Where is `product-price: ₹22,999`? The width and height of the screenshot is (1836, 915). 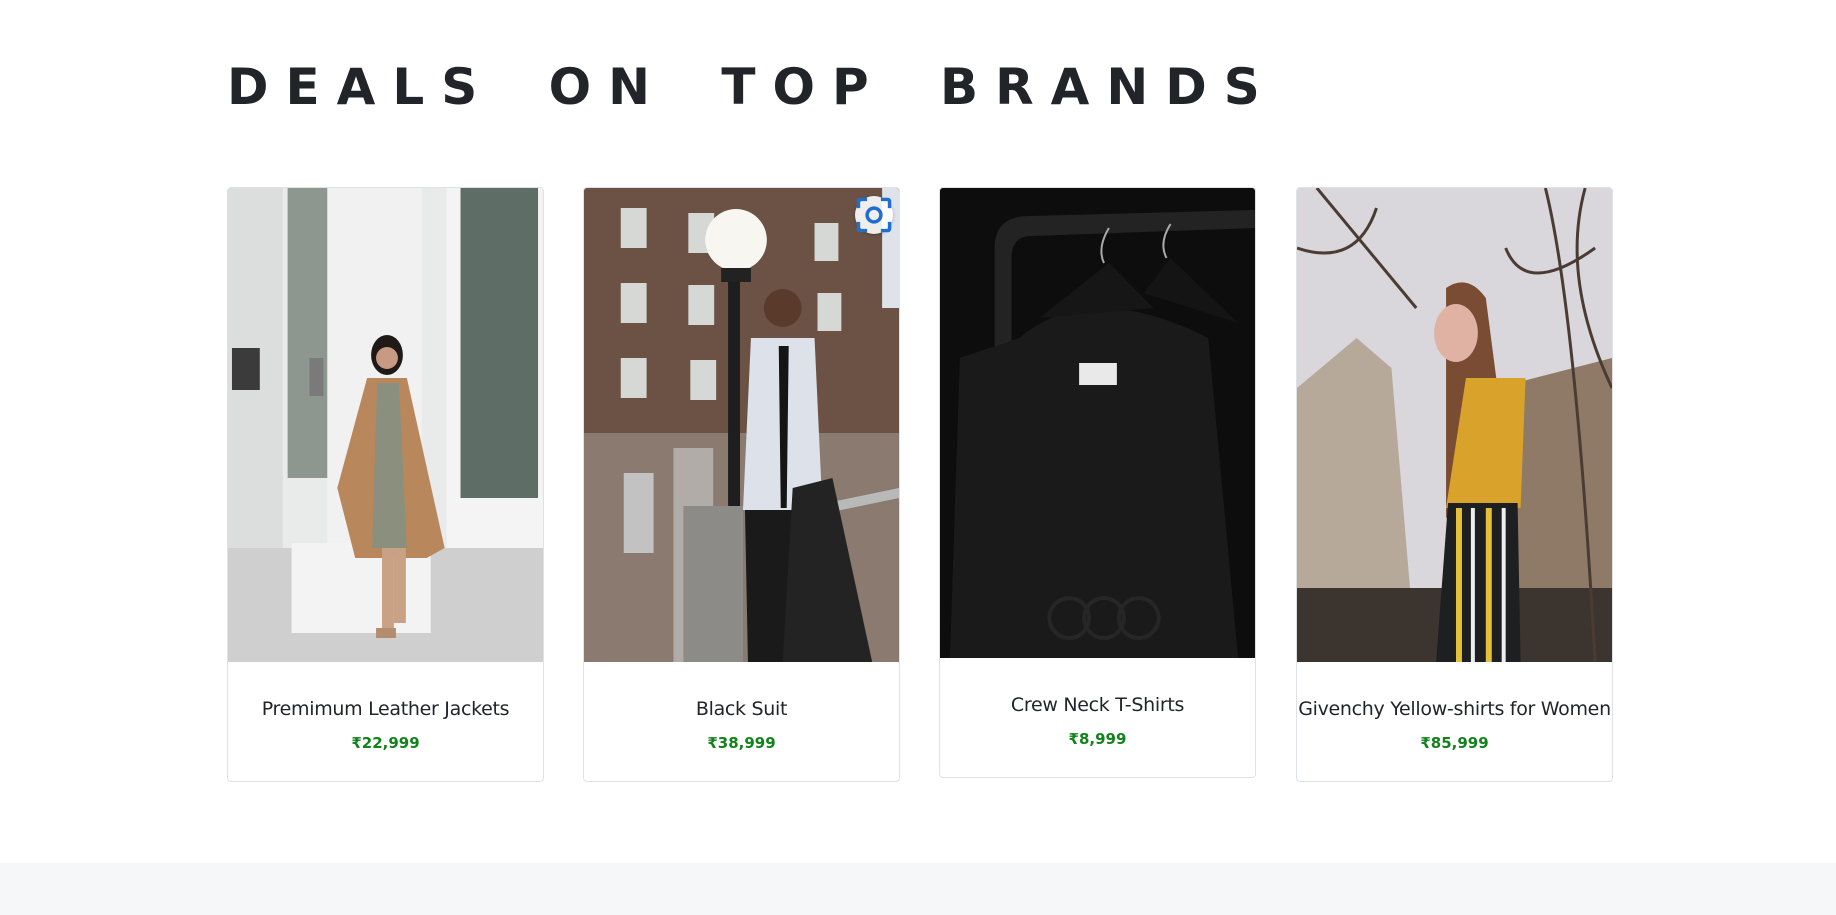
product-price: ₹22,999 is located at coordinates (385, 743).